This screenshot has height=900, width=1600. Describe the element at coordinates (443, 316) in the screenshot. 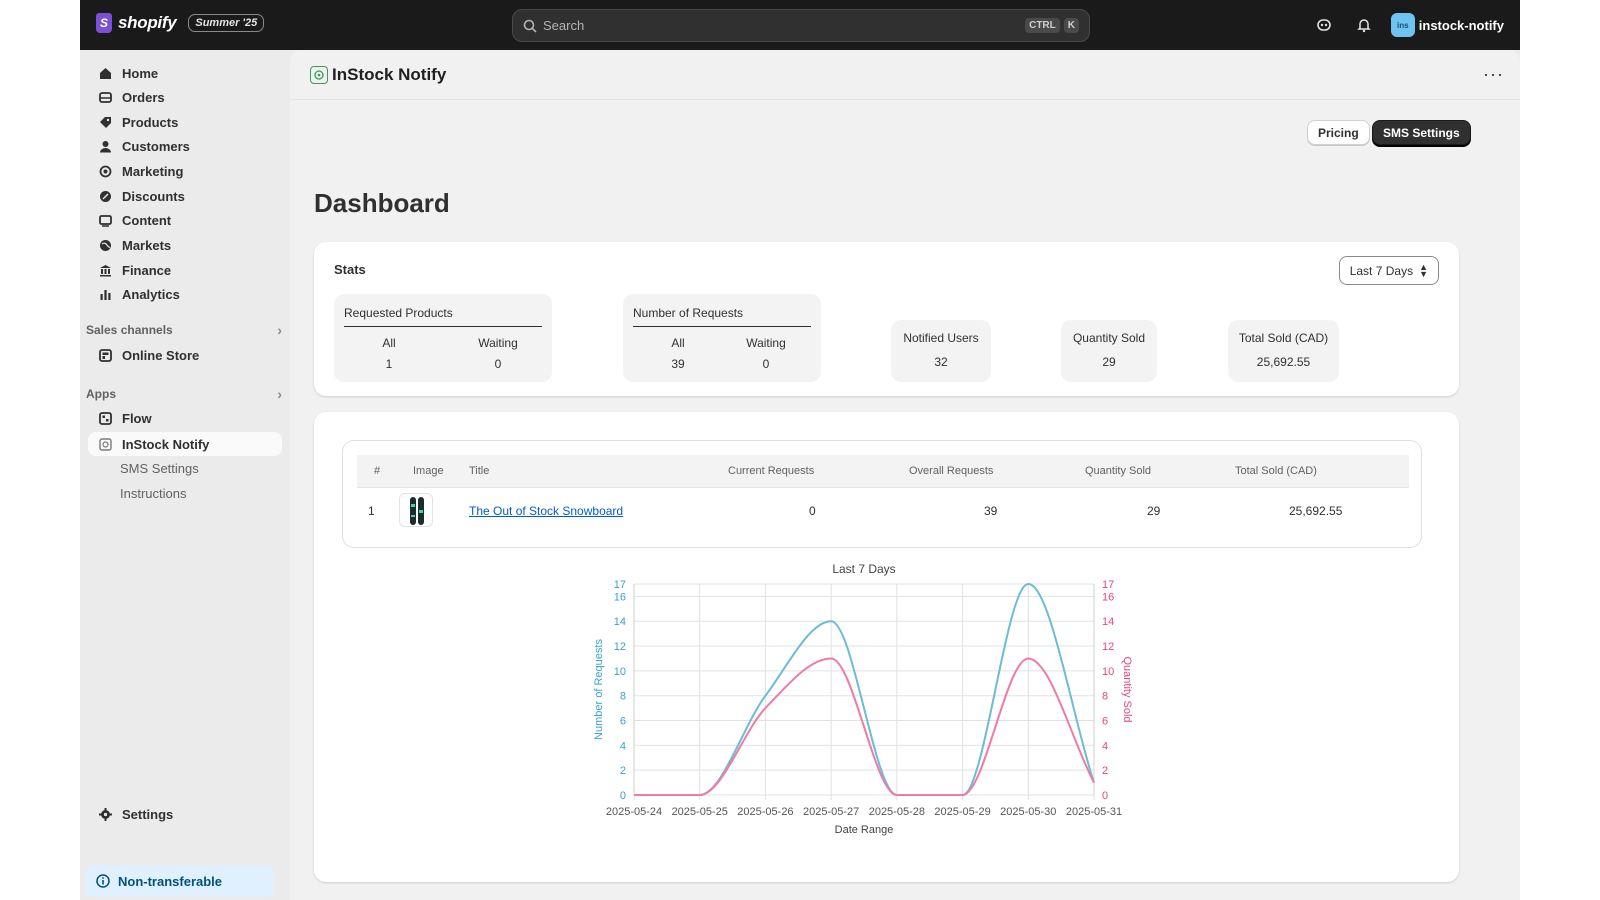

I see `stat-label: Requested Products` at that location.